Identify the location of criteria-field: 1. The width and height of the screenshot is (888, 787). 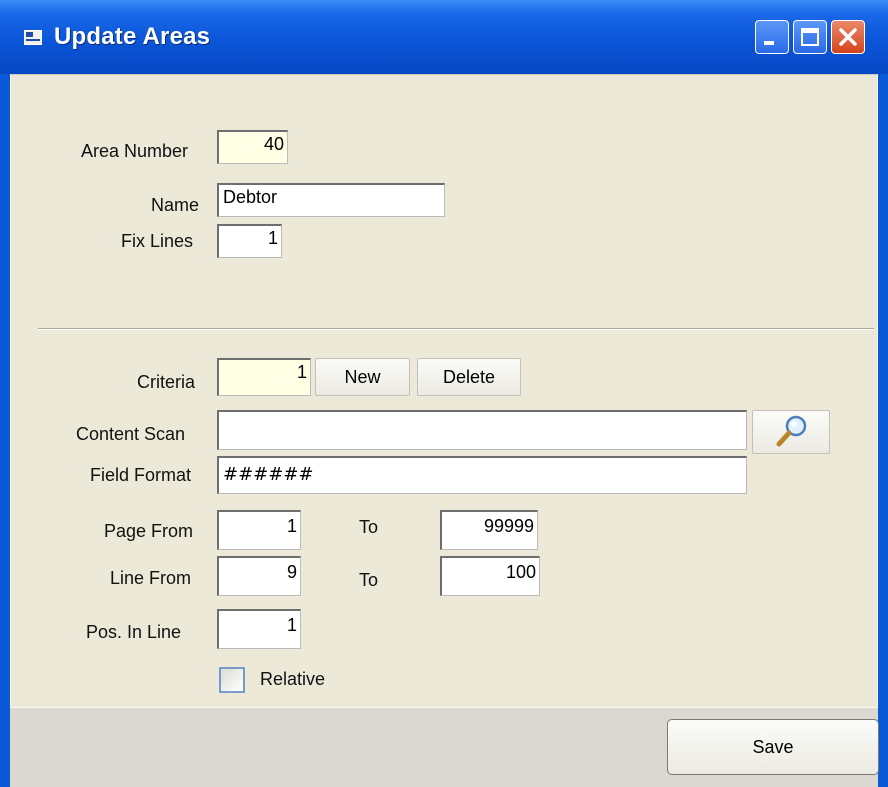
(264, 377).